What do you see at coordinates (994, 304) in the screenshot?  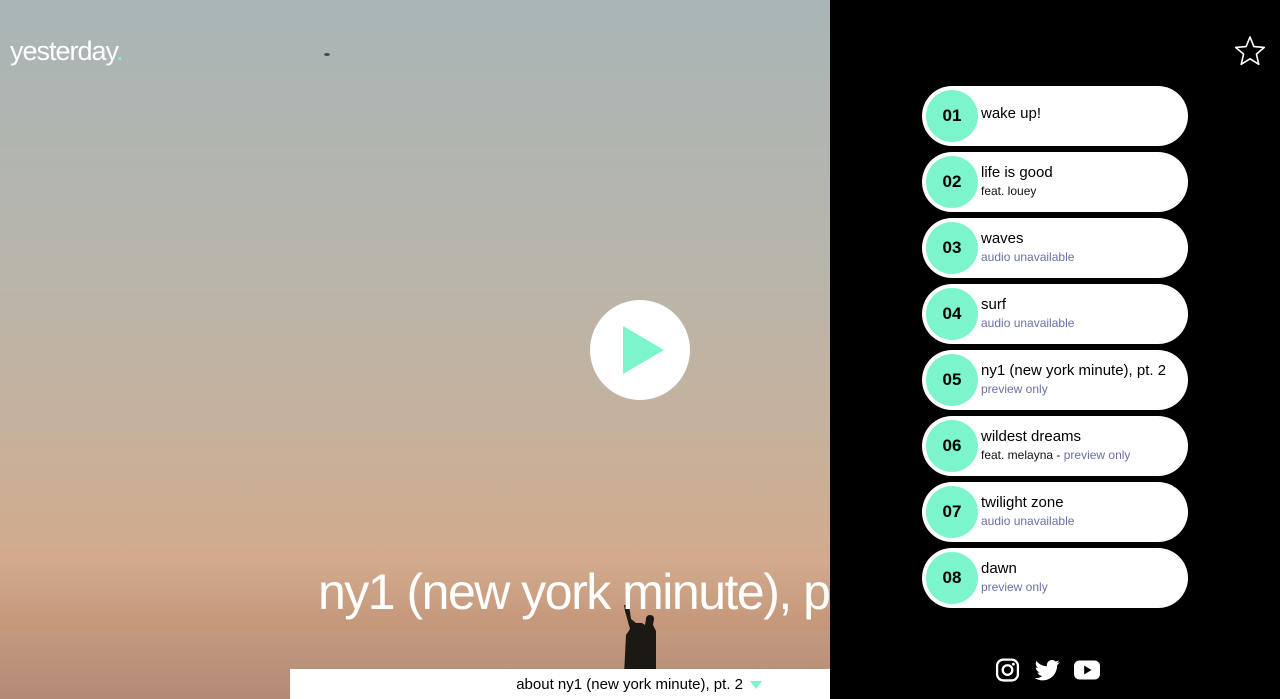 I see `track-title: surf` at bounding box center [994, 304].